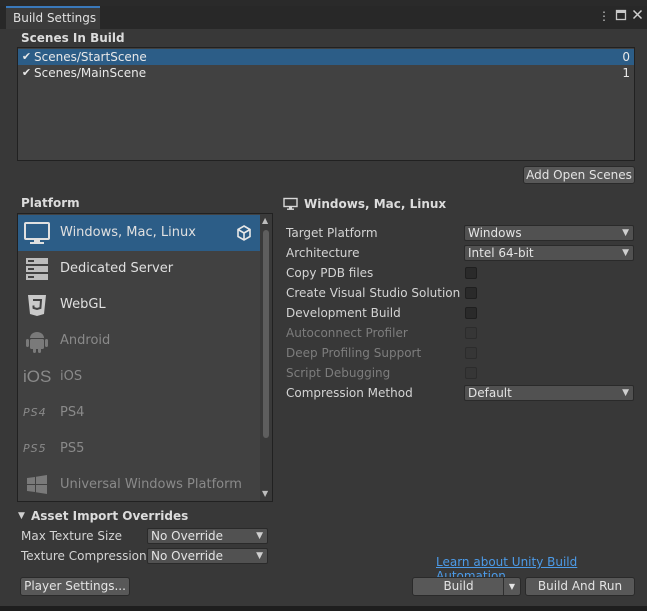  I want to click on compression-method-dropdown: Default ▼, so click(549, 393).